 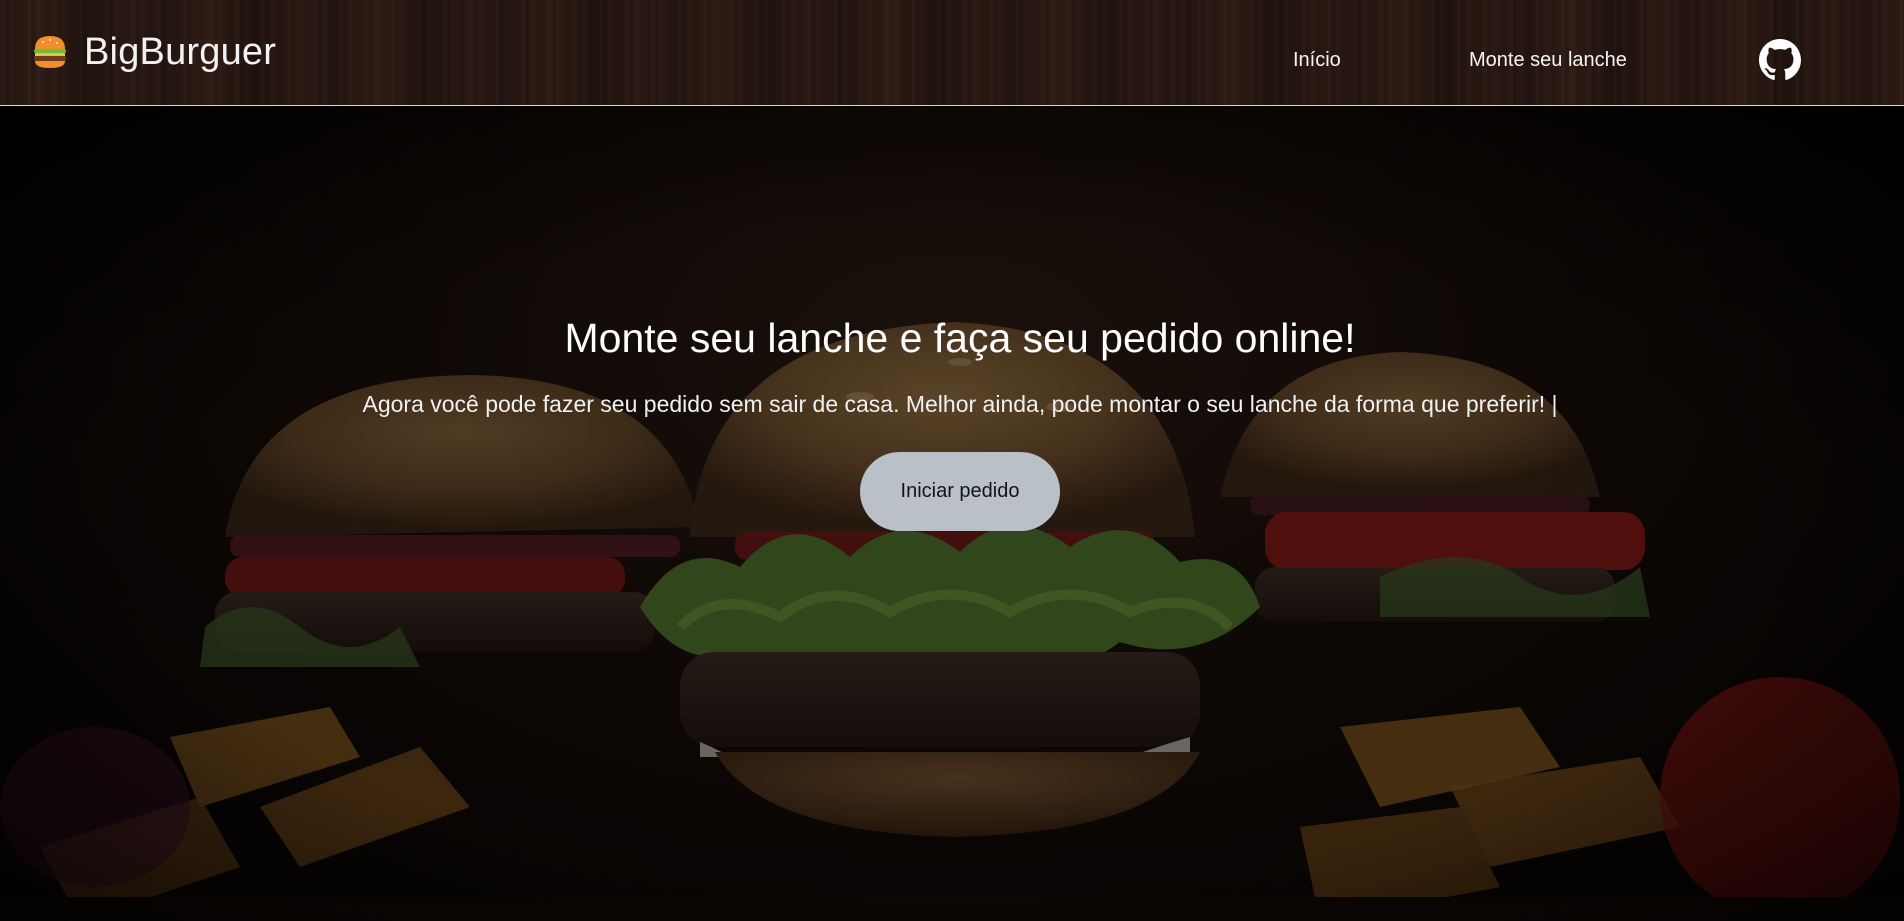 I want to click on nav-link-monte-seu-lanche: Monte seu lanche, so click(x=1548, y=60).